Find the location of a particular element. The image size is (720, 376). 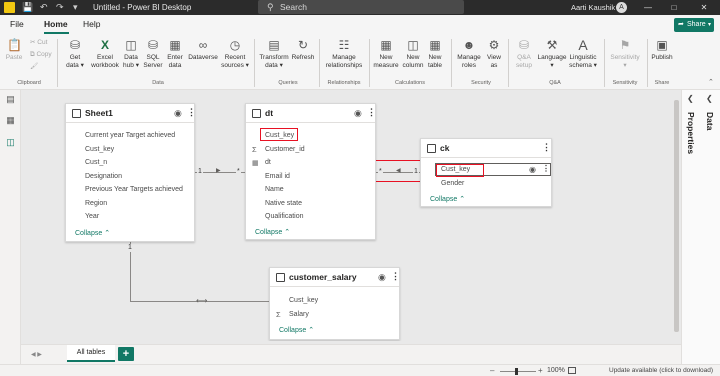

linguistic-schema-button: A Linguistic schema ▾ is located at coordinates (583, 53).